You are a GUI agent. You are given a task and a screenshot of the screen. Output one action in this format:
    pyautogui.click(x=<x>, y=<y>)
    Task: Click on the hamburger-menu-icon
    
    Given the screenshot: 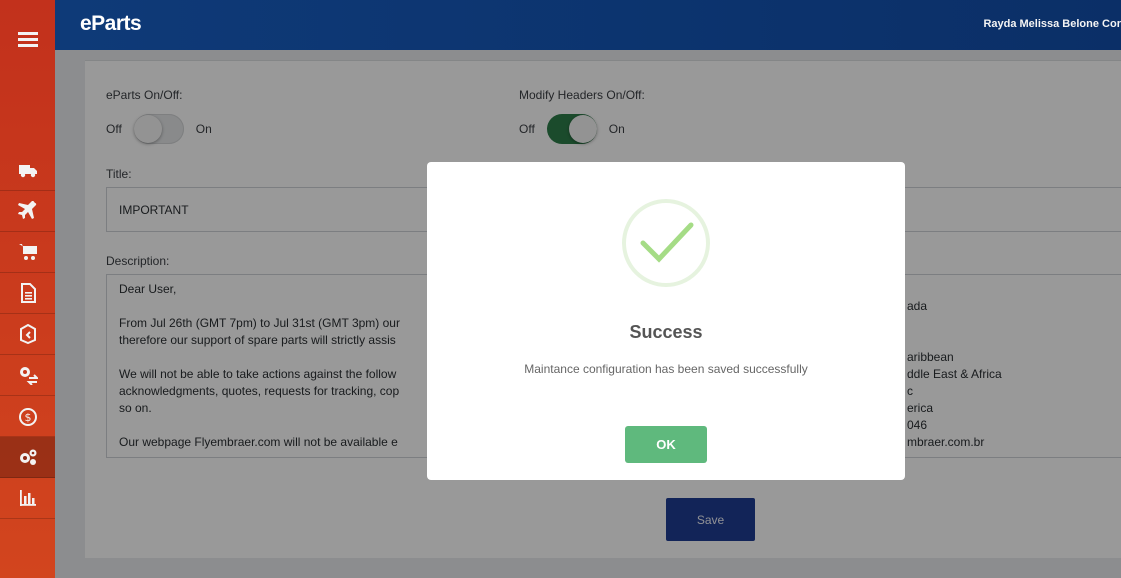 What is the action you would take?
    pyautogui.click(x=27, y=40)
    